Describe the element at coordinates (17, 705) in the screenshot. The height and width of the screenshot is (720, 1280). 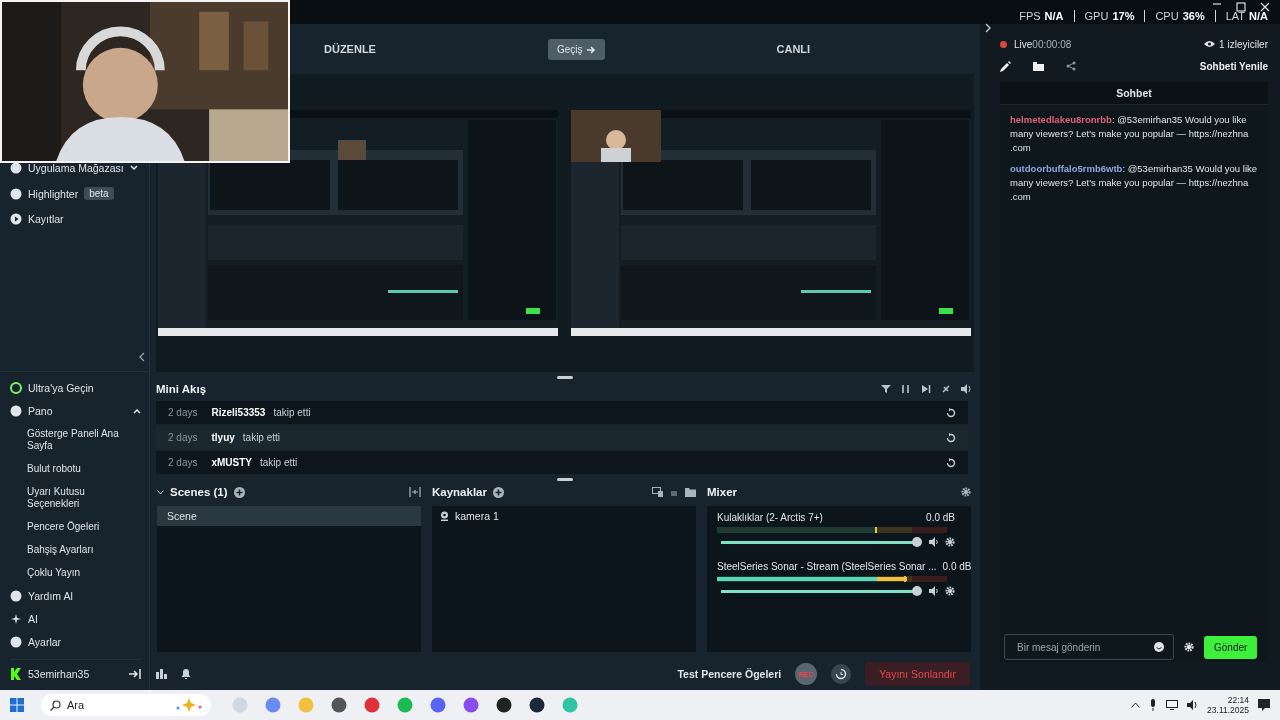
I see `windows-start-icon` at that location.